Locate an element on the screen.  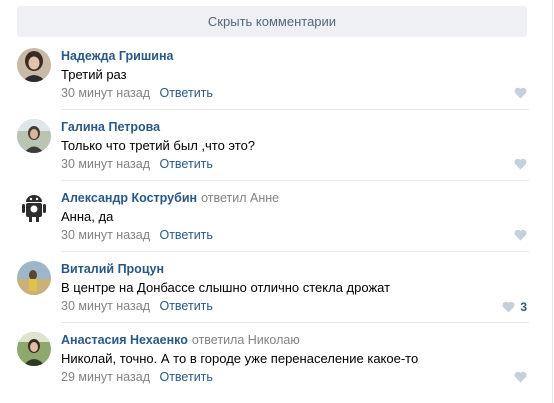
replied-to-link: ответила Николаю is located at coordinates (246, 340).